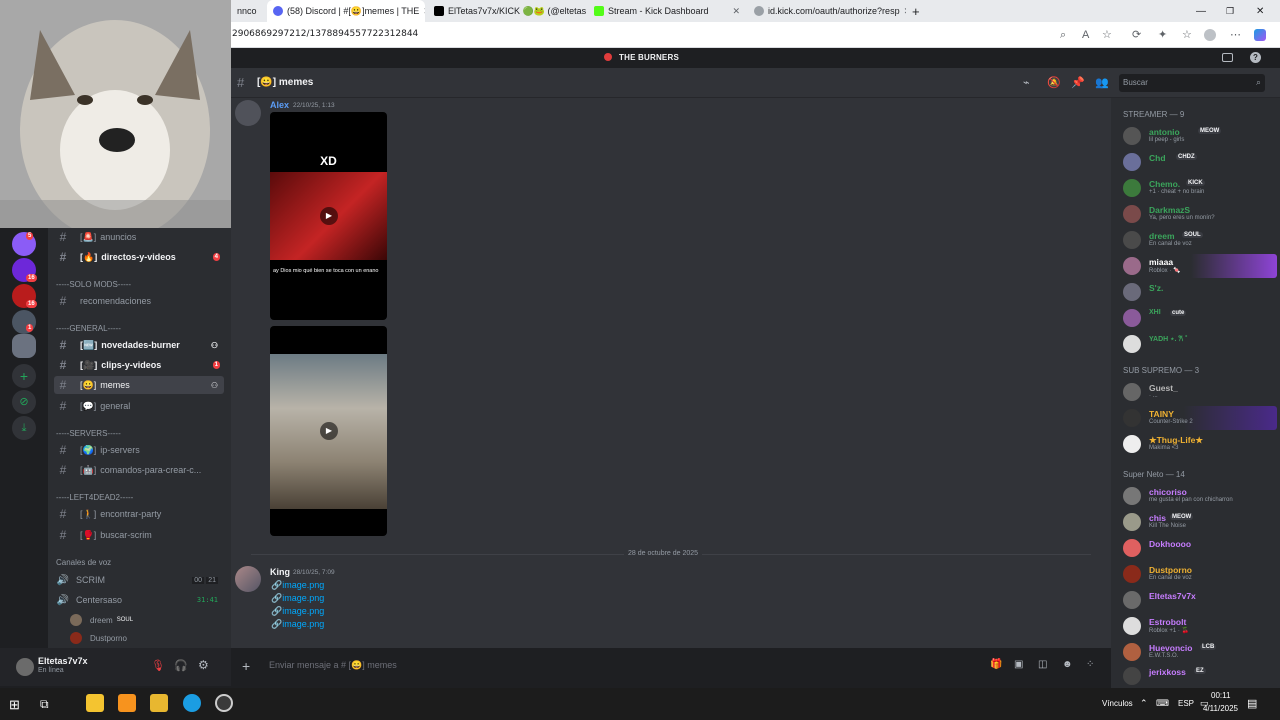 Image resolution: width=1280 pixels, height=720 pixels. Describe the element at coordinates (1107, 35) in the screenshot. I see `star-icon: ☆` at that location.